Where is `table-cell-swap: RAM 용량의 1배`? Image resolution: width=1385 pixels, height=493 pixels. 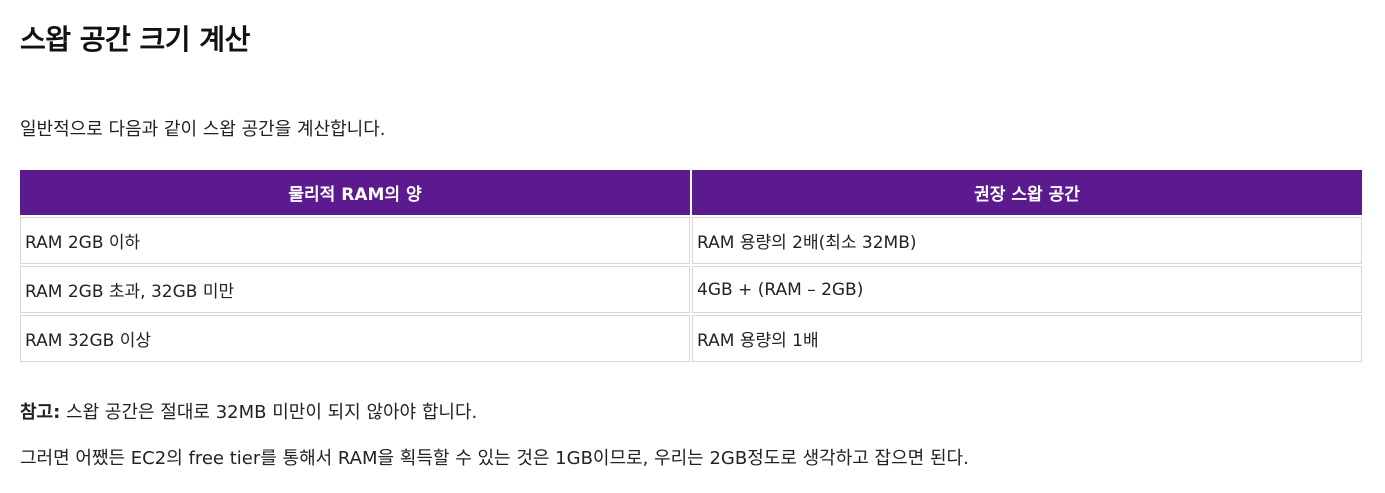 table-cell-swap: RAM 용량의 1배 is located at coordinates (1027, 338).